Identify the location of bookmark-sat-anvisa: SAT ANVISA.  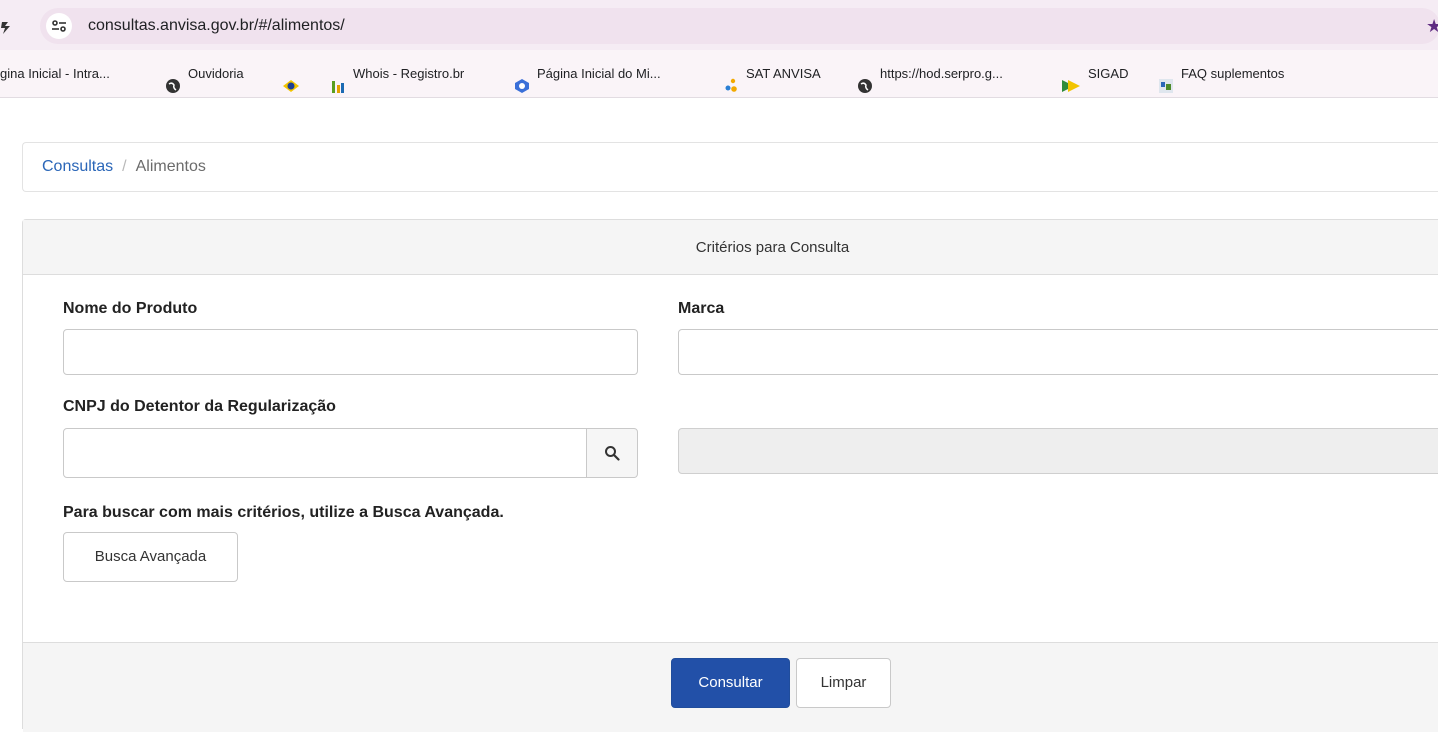
(772, 73).